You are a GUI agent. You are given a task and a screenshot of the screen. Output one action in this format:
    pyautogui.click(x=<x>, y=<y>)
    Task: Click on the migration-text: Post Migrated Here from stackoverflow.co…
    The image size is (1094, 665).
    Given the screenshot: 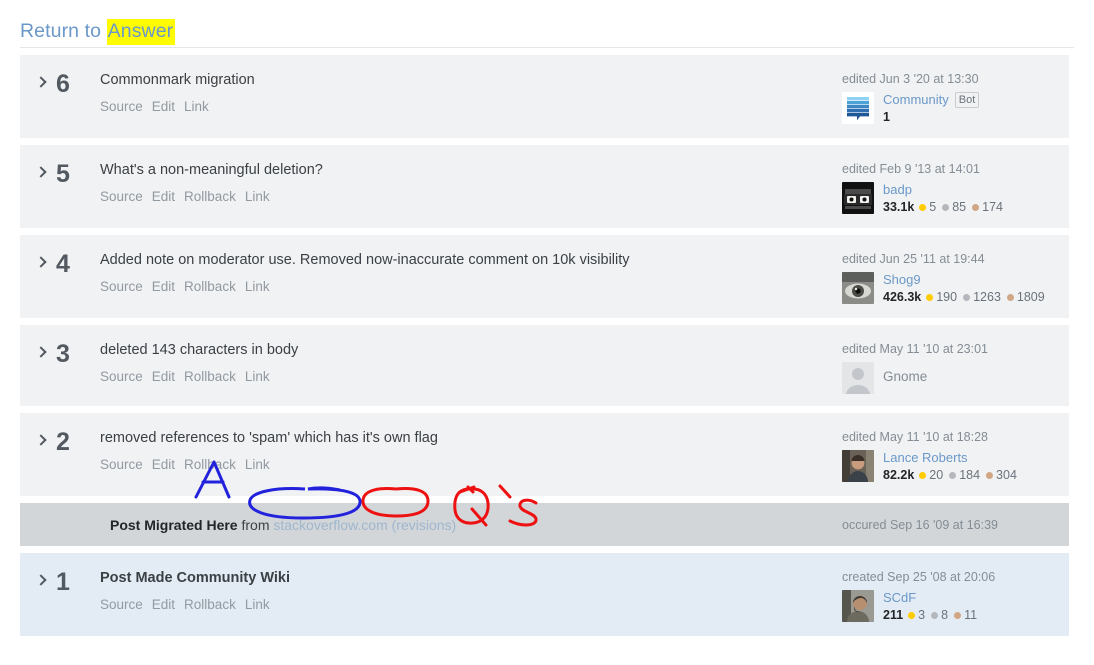 What is the action you would take?
    pyautogui.click(x=243, y=525)
    